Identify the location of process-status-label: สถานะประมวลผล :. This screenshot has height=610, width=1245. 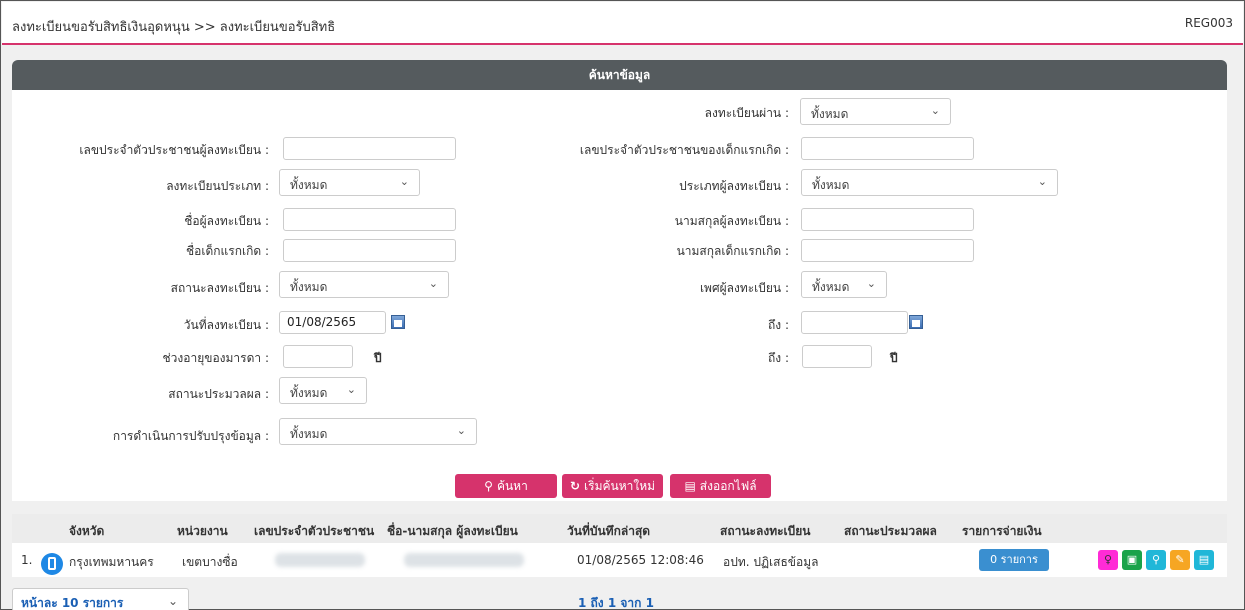
(218, 394).